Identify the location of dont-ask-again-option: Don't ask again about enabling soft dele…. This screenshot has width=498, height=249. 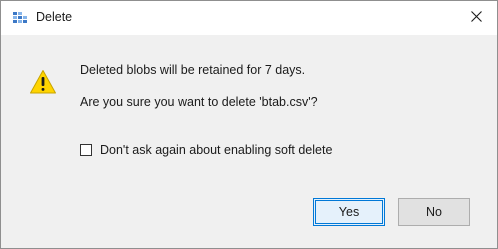
(206, 150).